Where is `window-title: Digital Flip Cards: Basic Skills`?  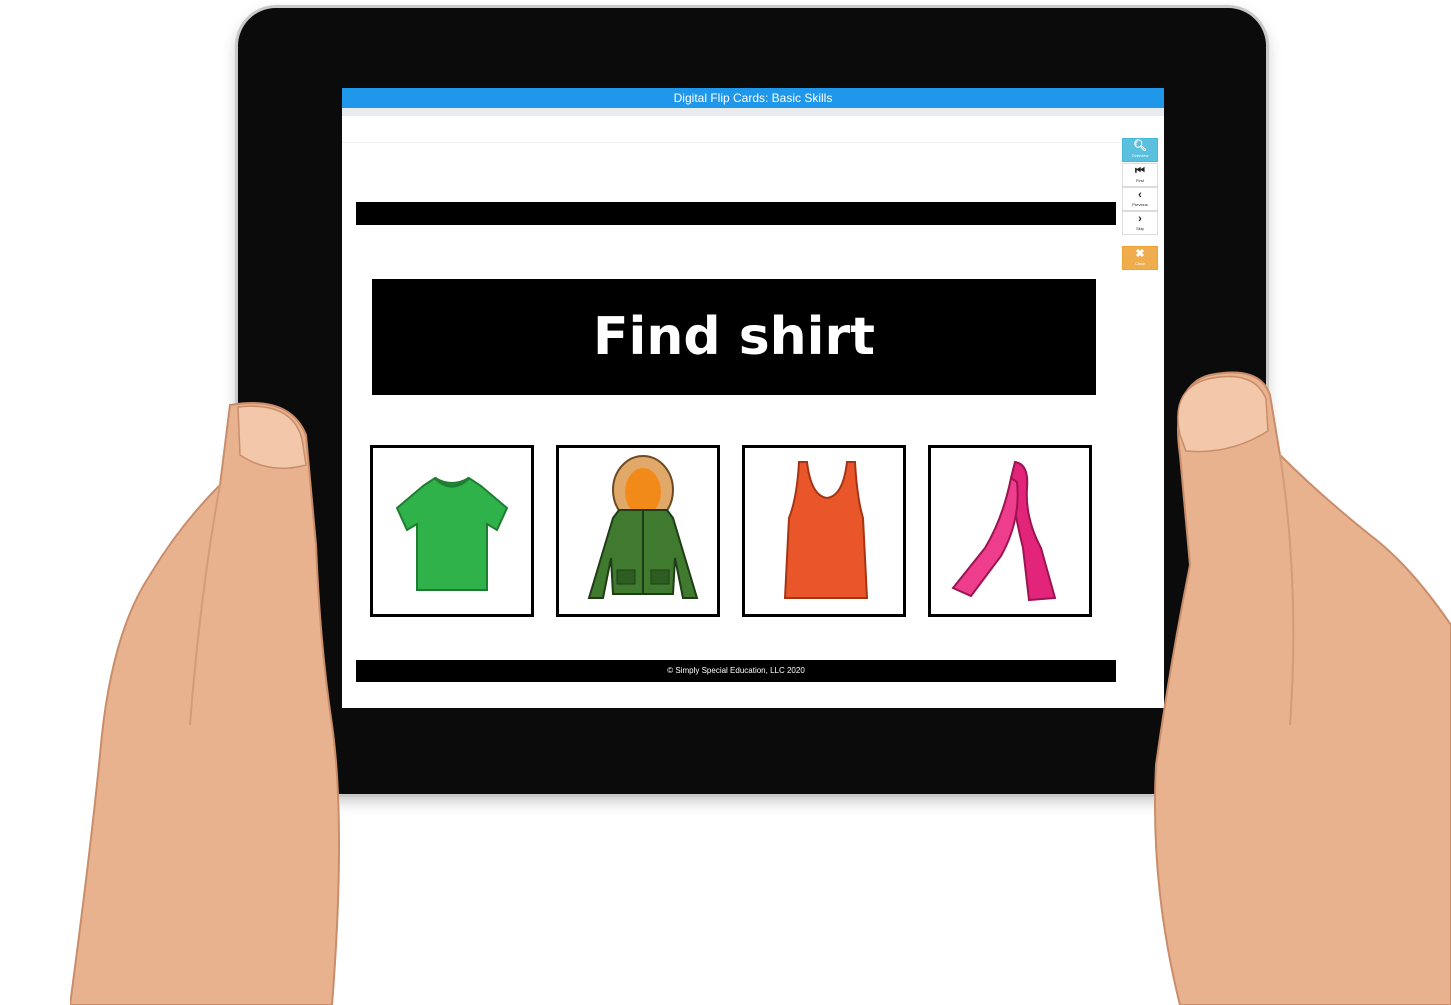 window-title: Digital Flip Cards: Basic Skills is located at coordinates (753, 98).